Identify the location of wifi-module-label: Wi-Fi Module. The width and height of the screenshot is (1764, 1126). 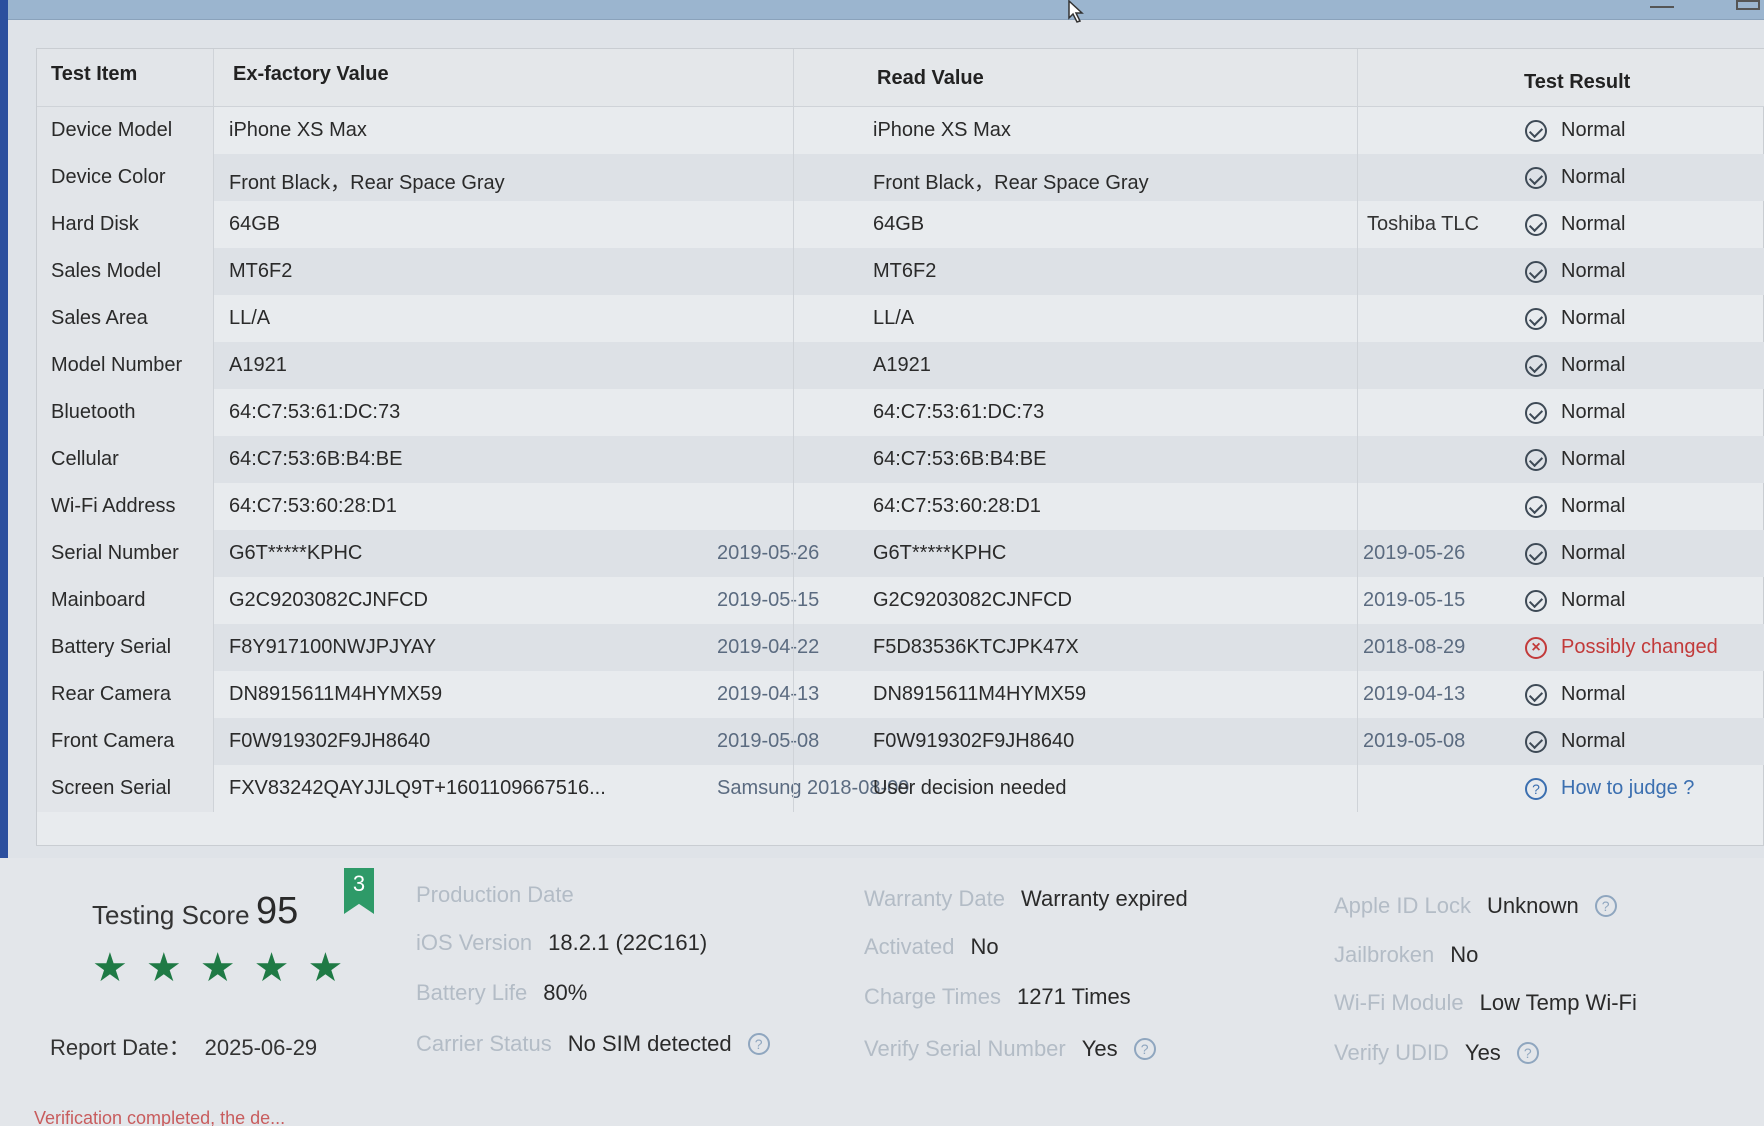
(1399, 1002).